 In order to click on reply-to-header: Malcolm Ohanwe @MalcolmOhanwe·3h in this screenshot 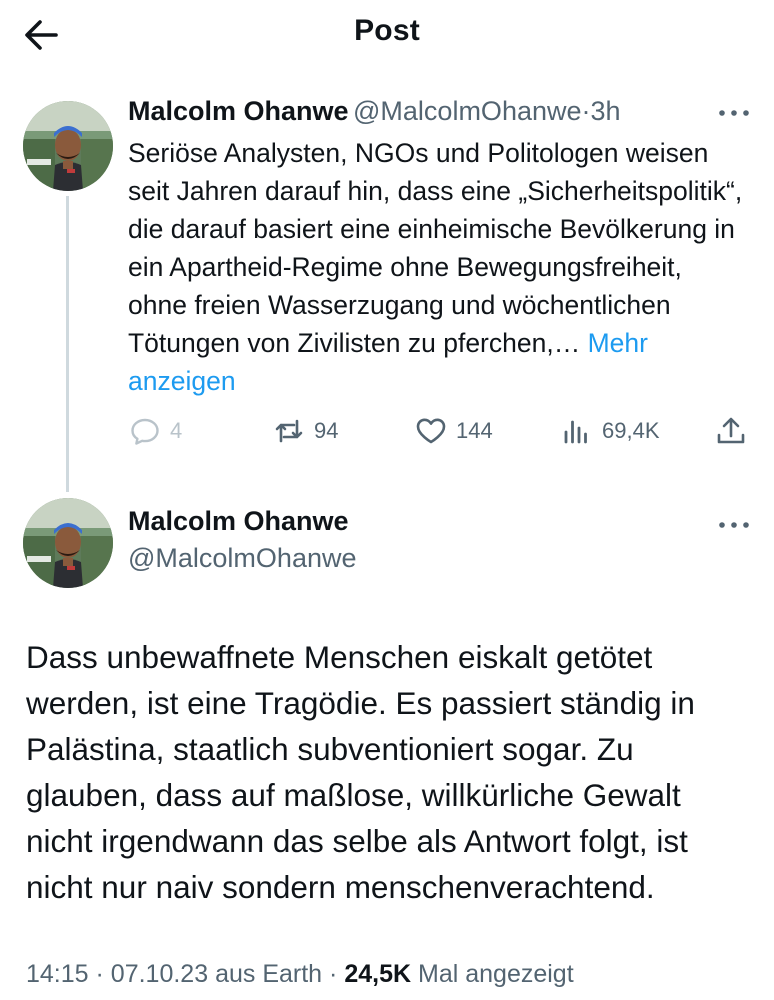, I will do `click(374, 111)`.